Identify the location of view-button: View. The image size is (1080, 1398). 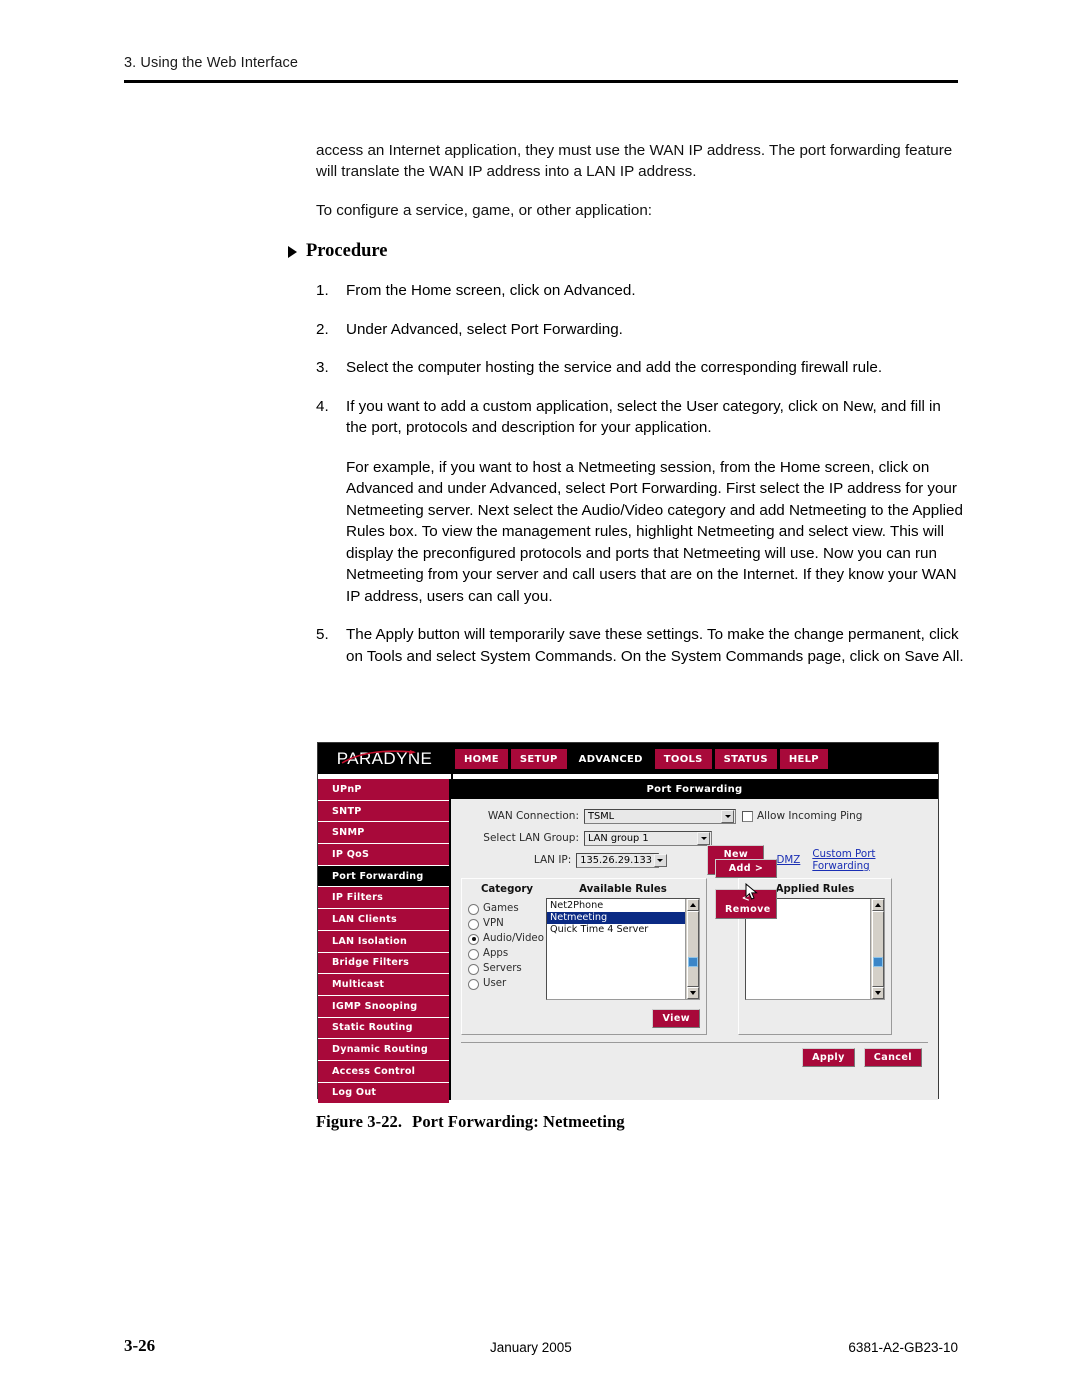
(676, 1018).